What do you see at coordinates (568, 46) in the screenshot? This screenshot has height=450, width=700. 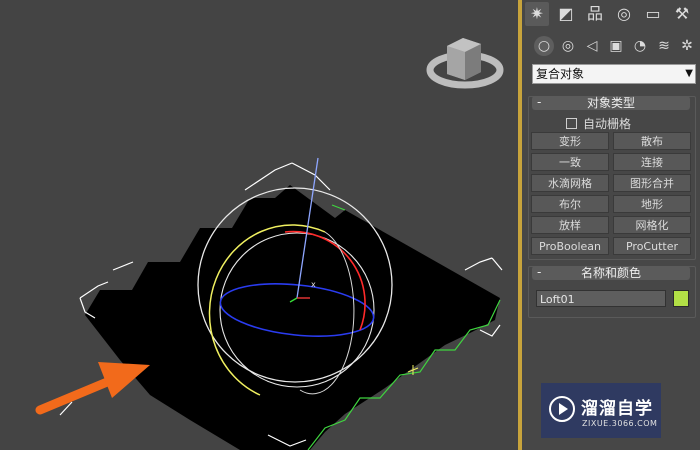 I see `shapes-icon: ◎` at bounding box center [568, 46].